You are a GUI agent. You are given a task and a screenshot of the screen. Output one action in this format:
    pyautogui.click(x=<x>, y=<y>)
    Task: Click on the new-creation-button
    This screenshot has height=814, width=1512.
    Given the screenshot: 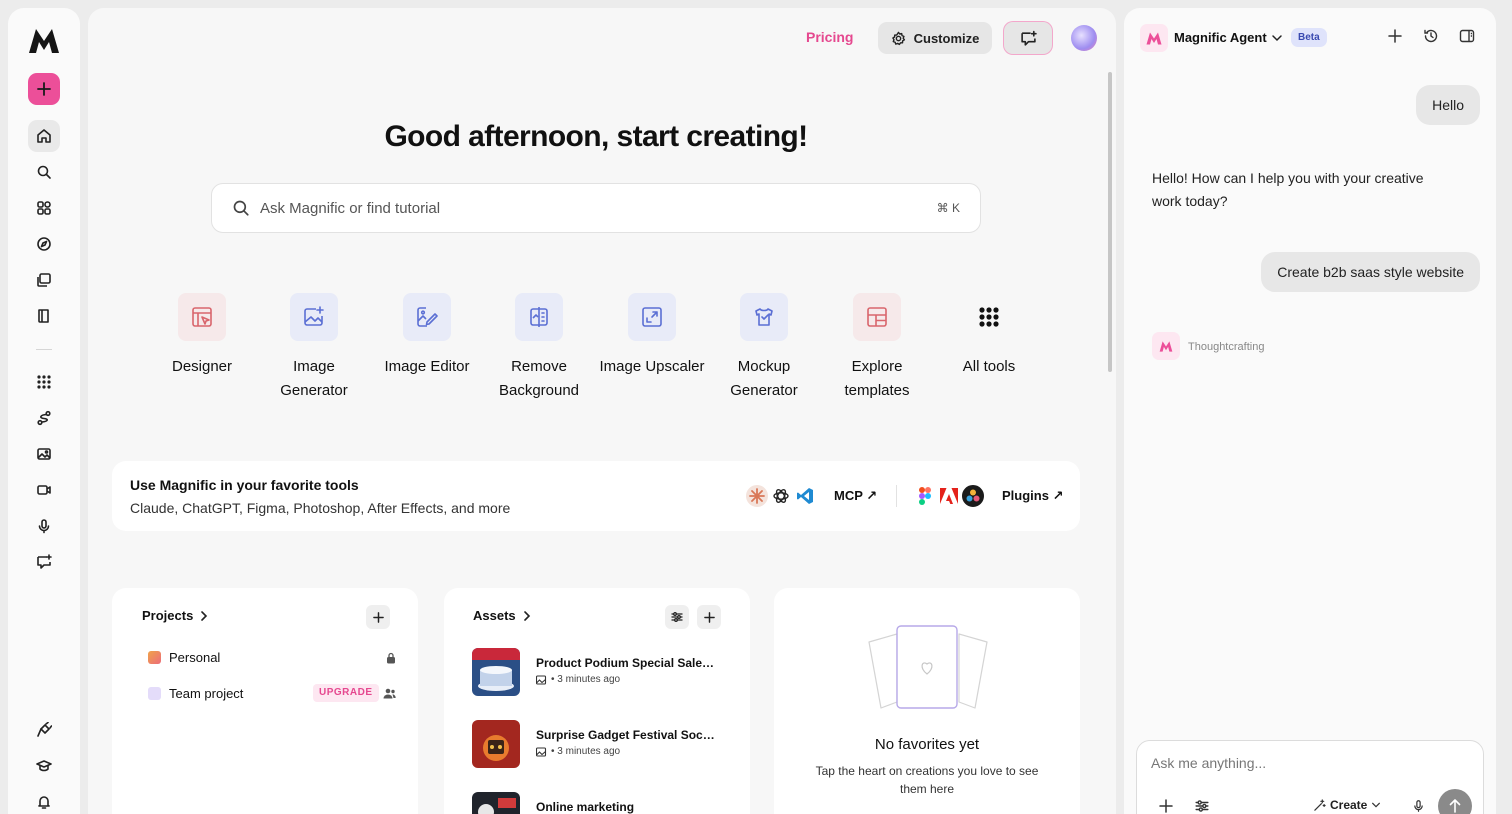 What is the action you would take?
    pyautogui.click(x=44, y=89)
    